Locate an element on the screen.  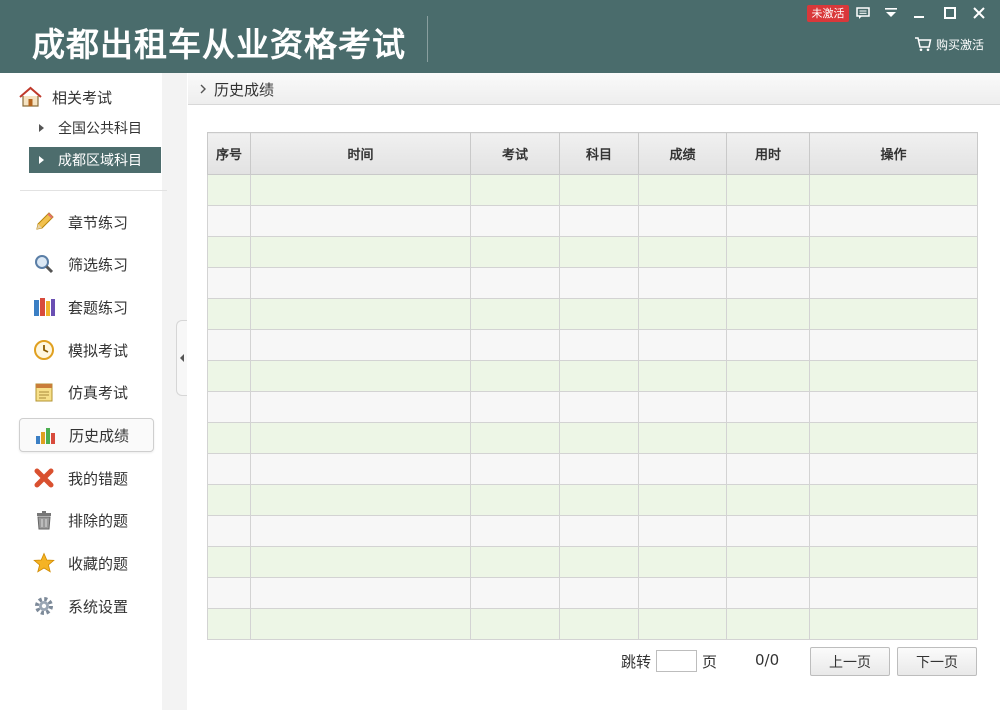
page-count: 0/0 is located at coordinates (767, 660).